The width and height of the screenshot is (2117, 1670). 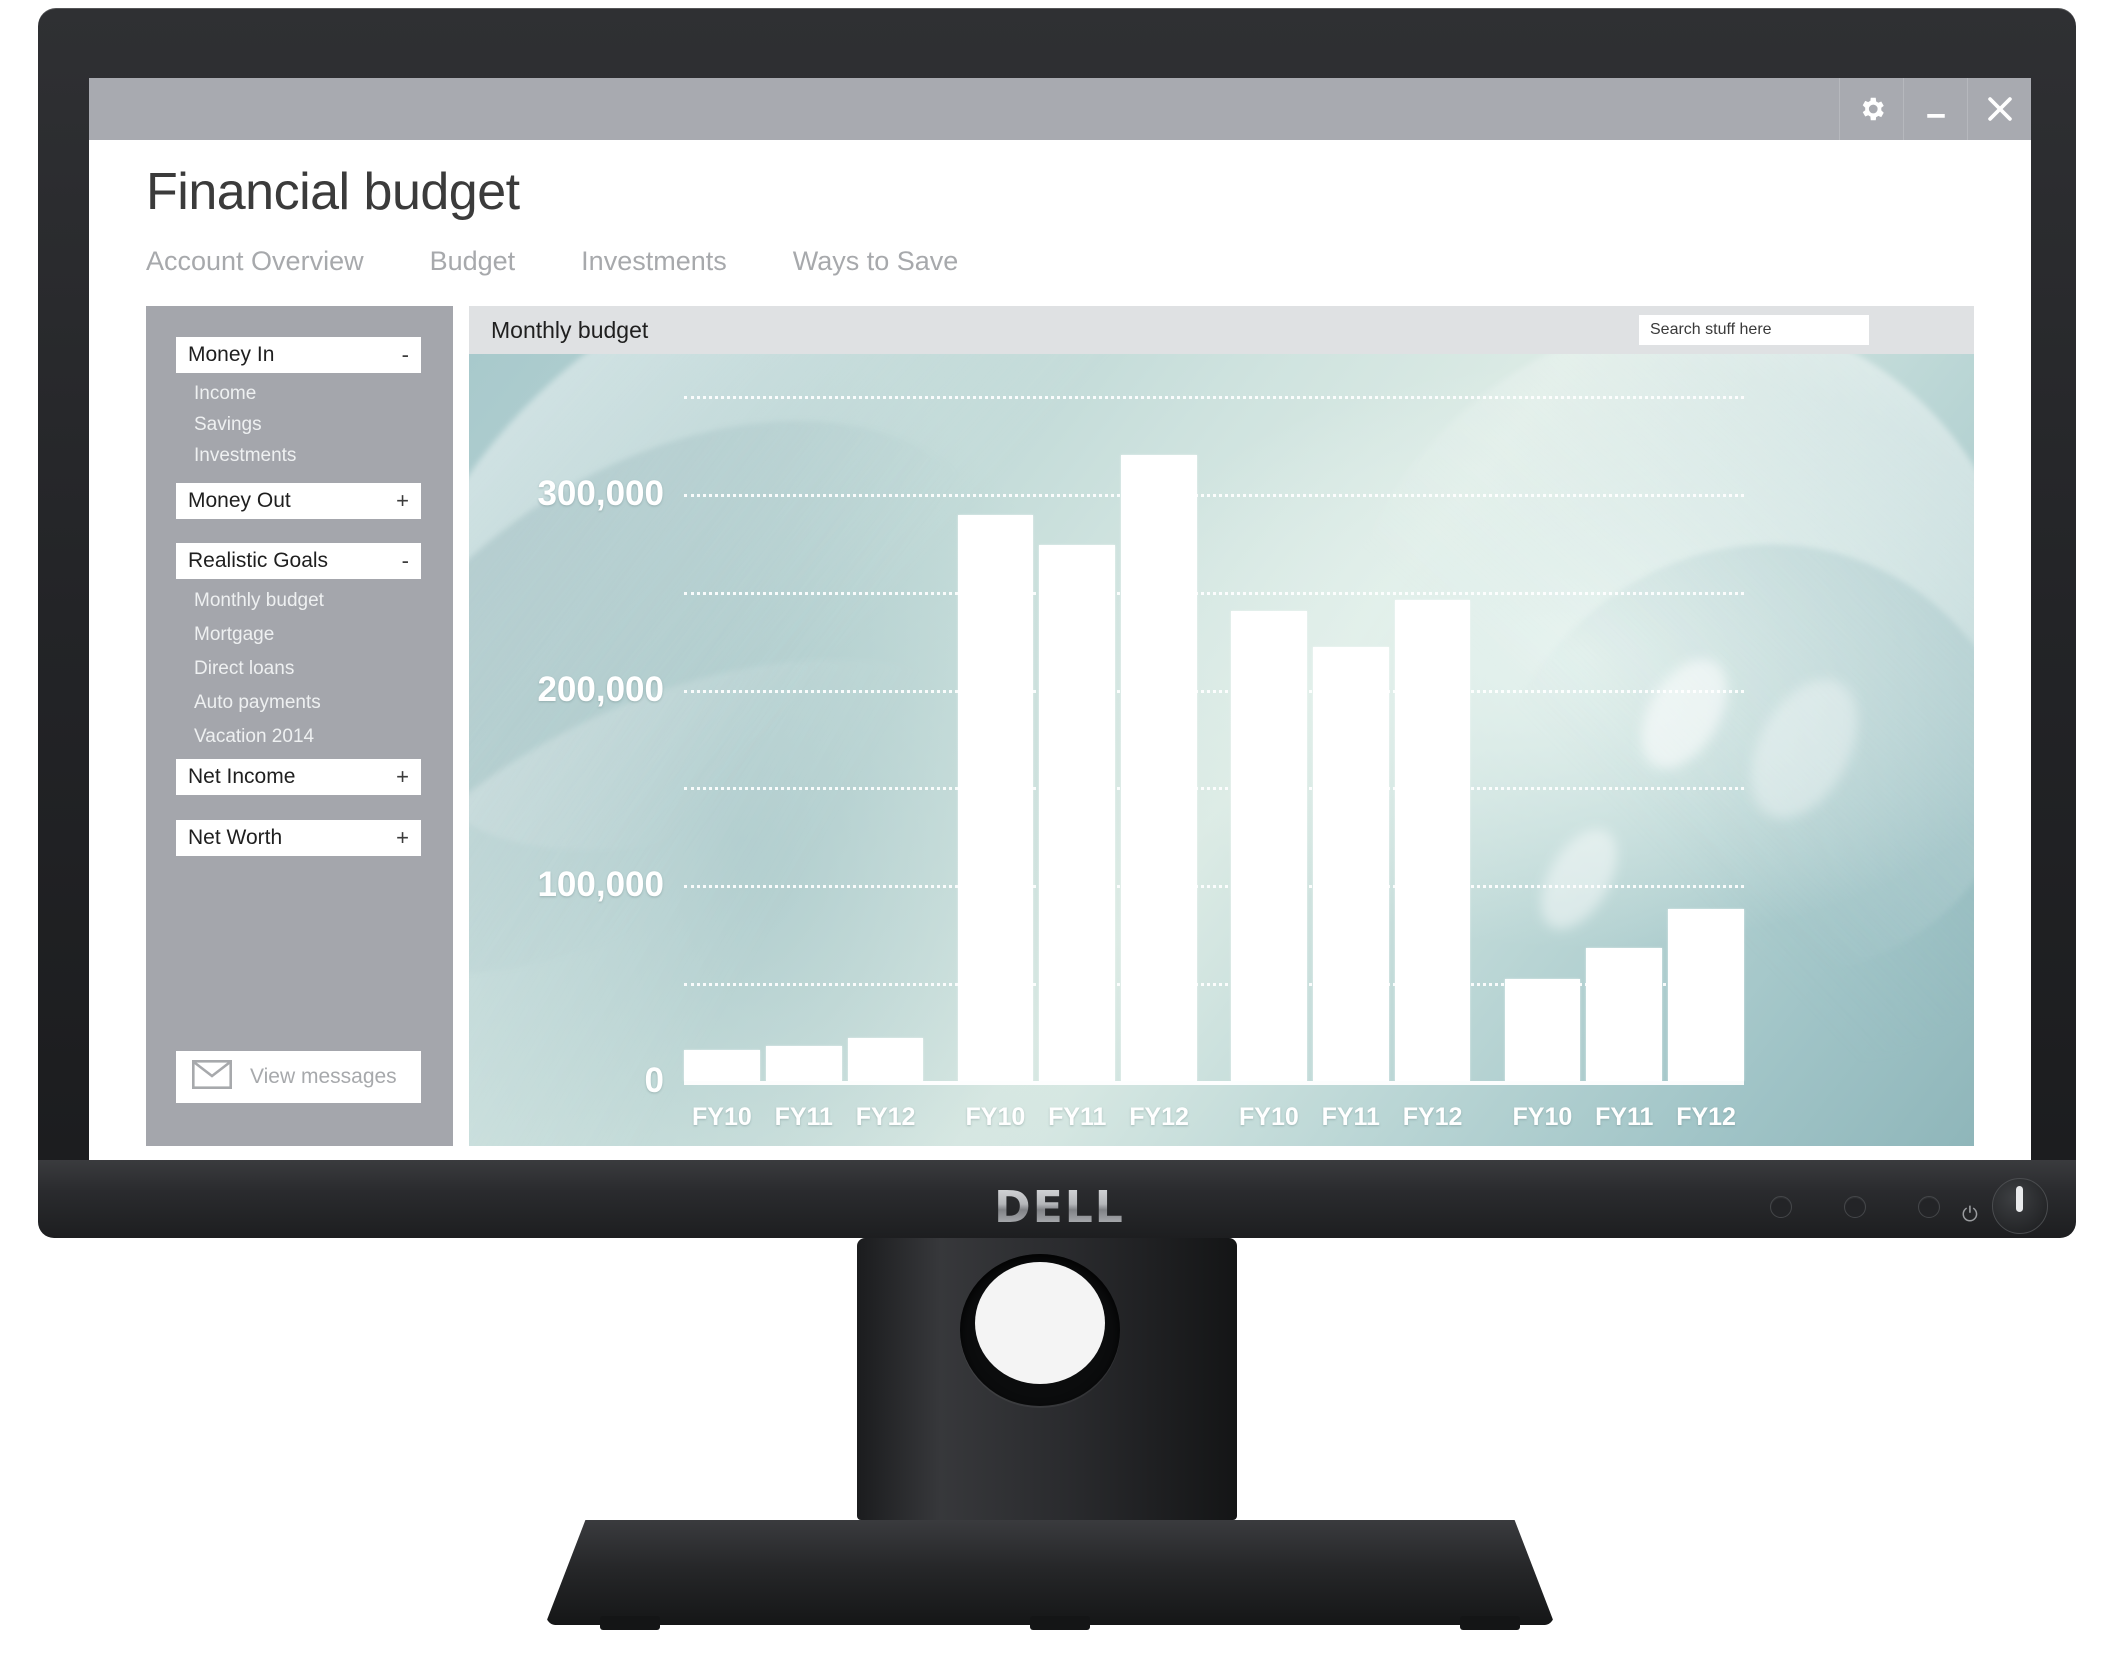 I want to click on sidebar-item-savings: Savings, so click(x=228, y=425).